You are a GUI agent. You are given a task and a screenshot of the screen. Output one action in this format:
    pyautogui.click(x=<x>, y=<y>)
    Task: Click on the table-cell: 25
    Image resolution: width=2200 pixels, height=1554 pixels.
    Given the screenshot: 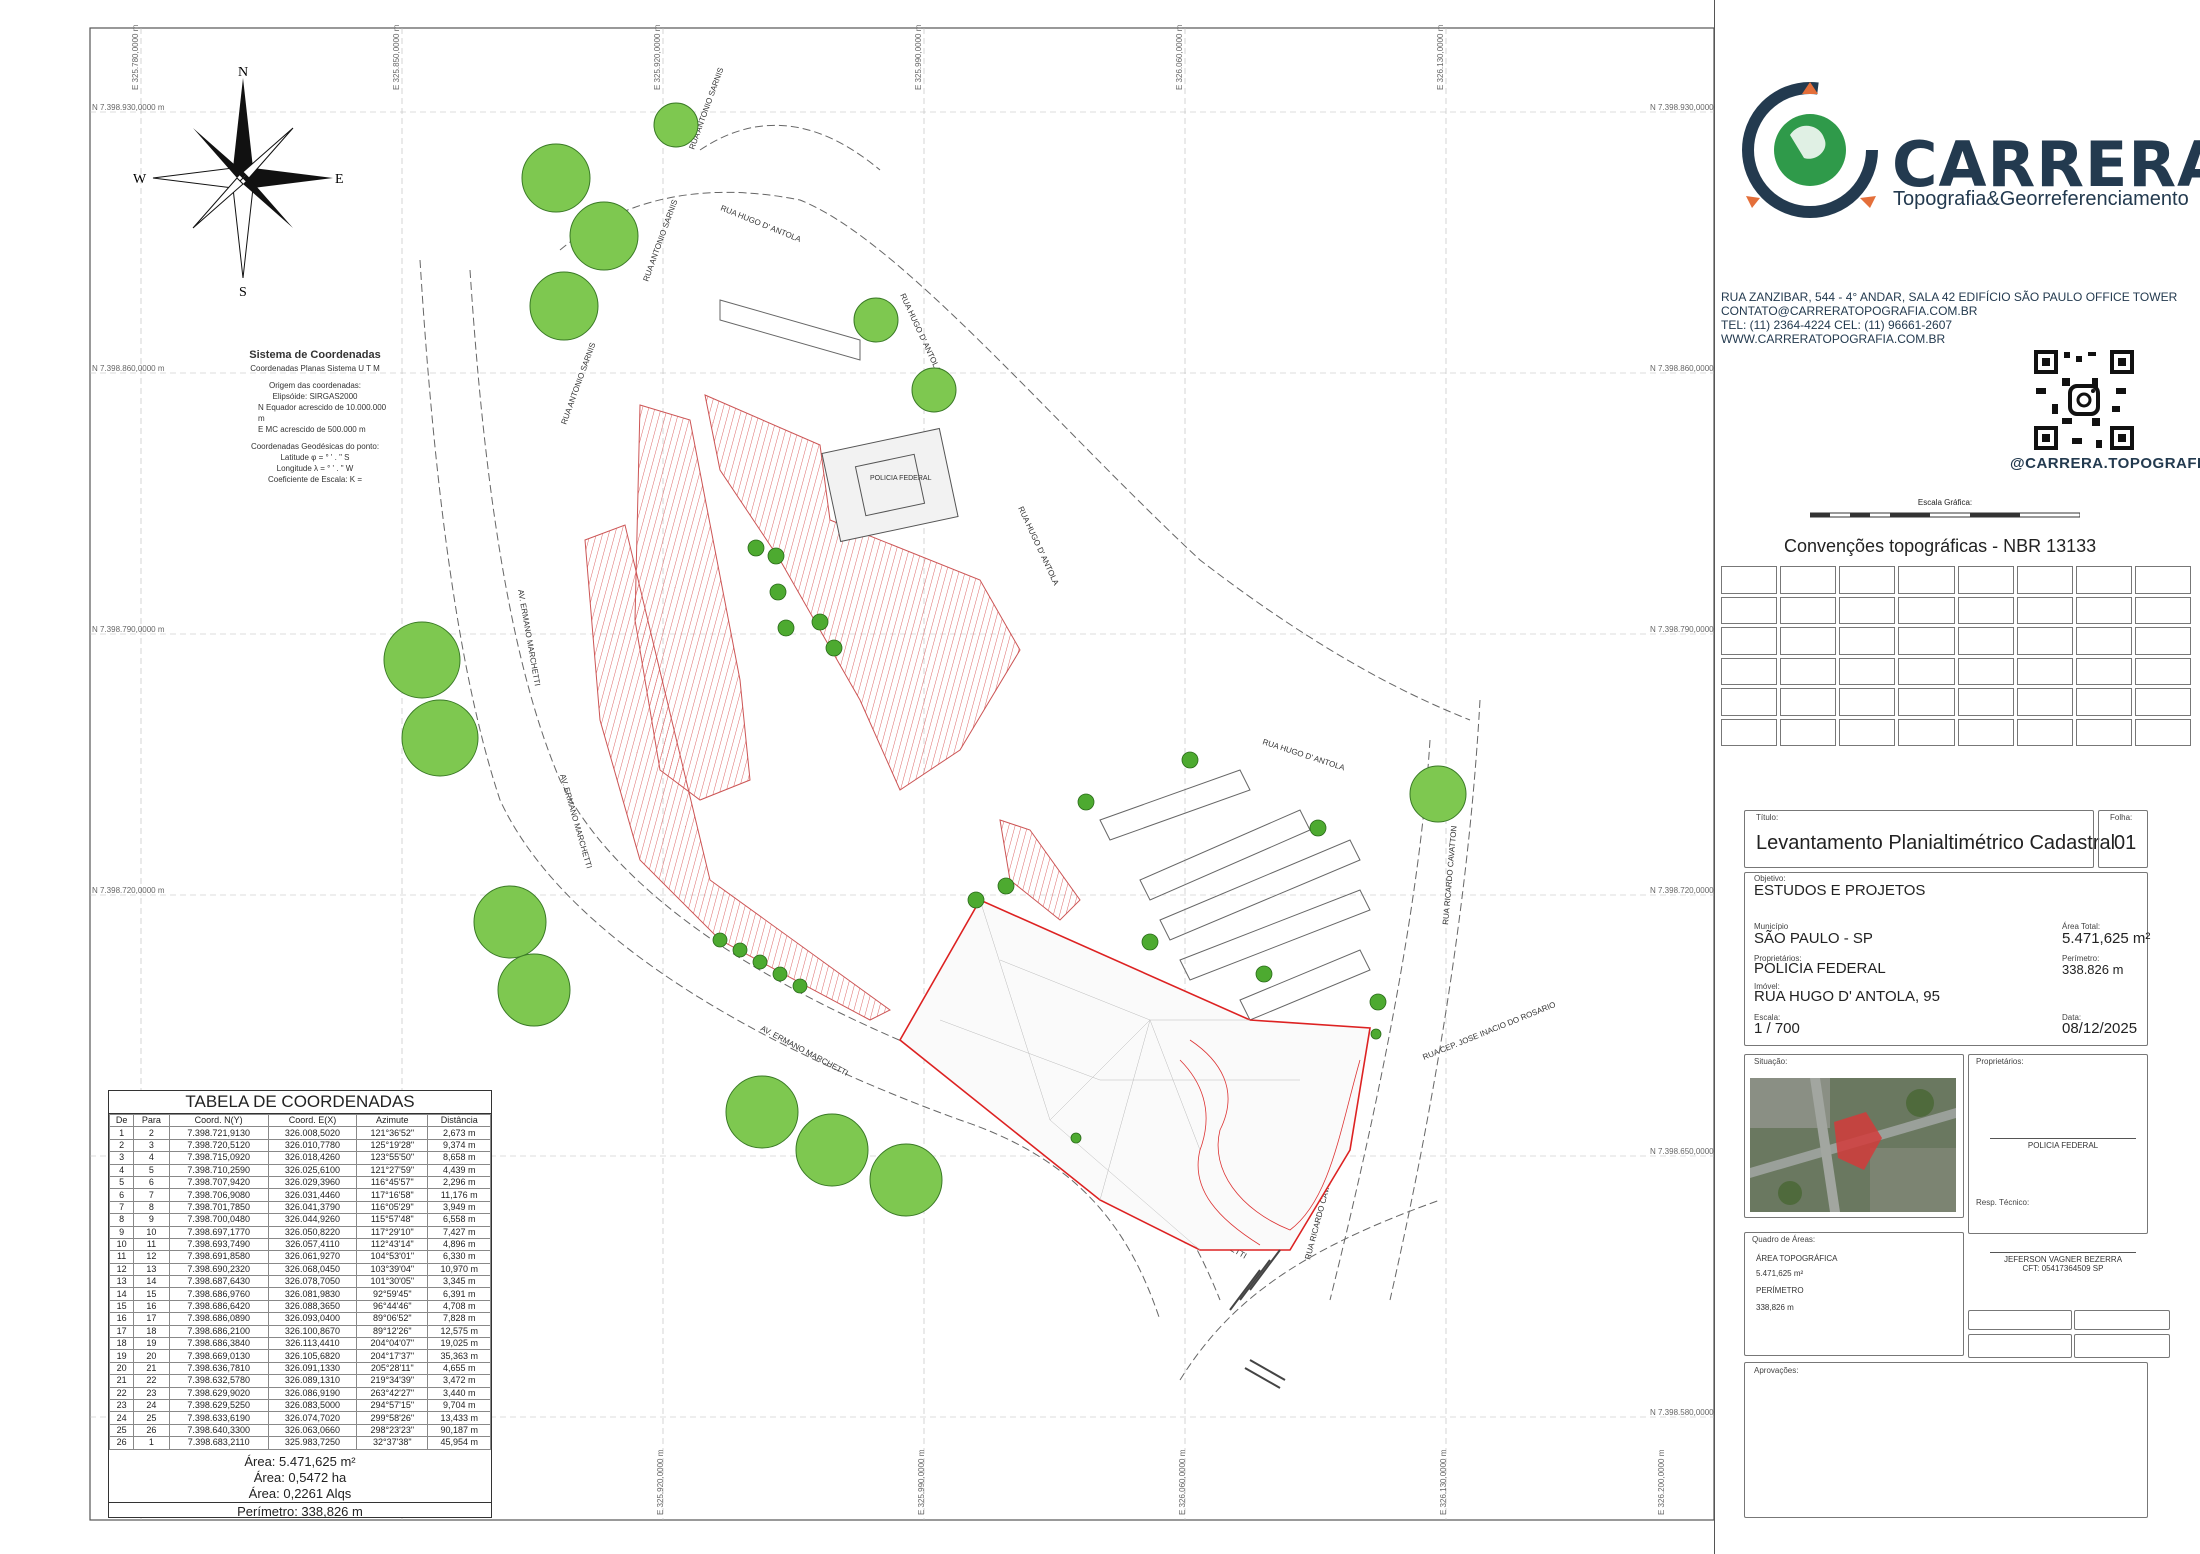 What is the action you would take?
    pyautogui.click(x=121, y=1430)
    